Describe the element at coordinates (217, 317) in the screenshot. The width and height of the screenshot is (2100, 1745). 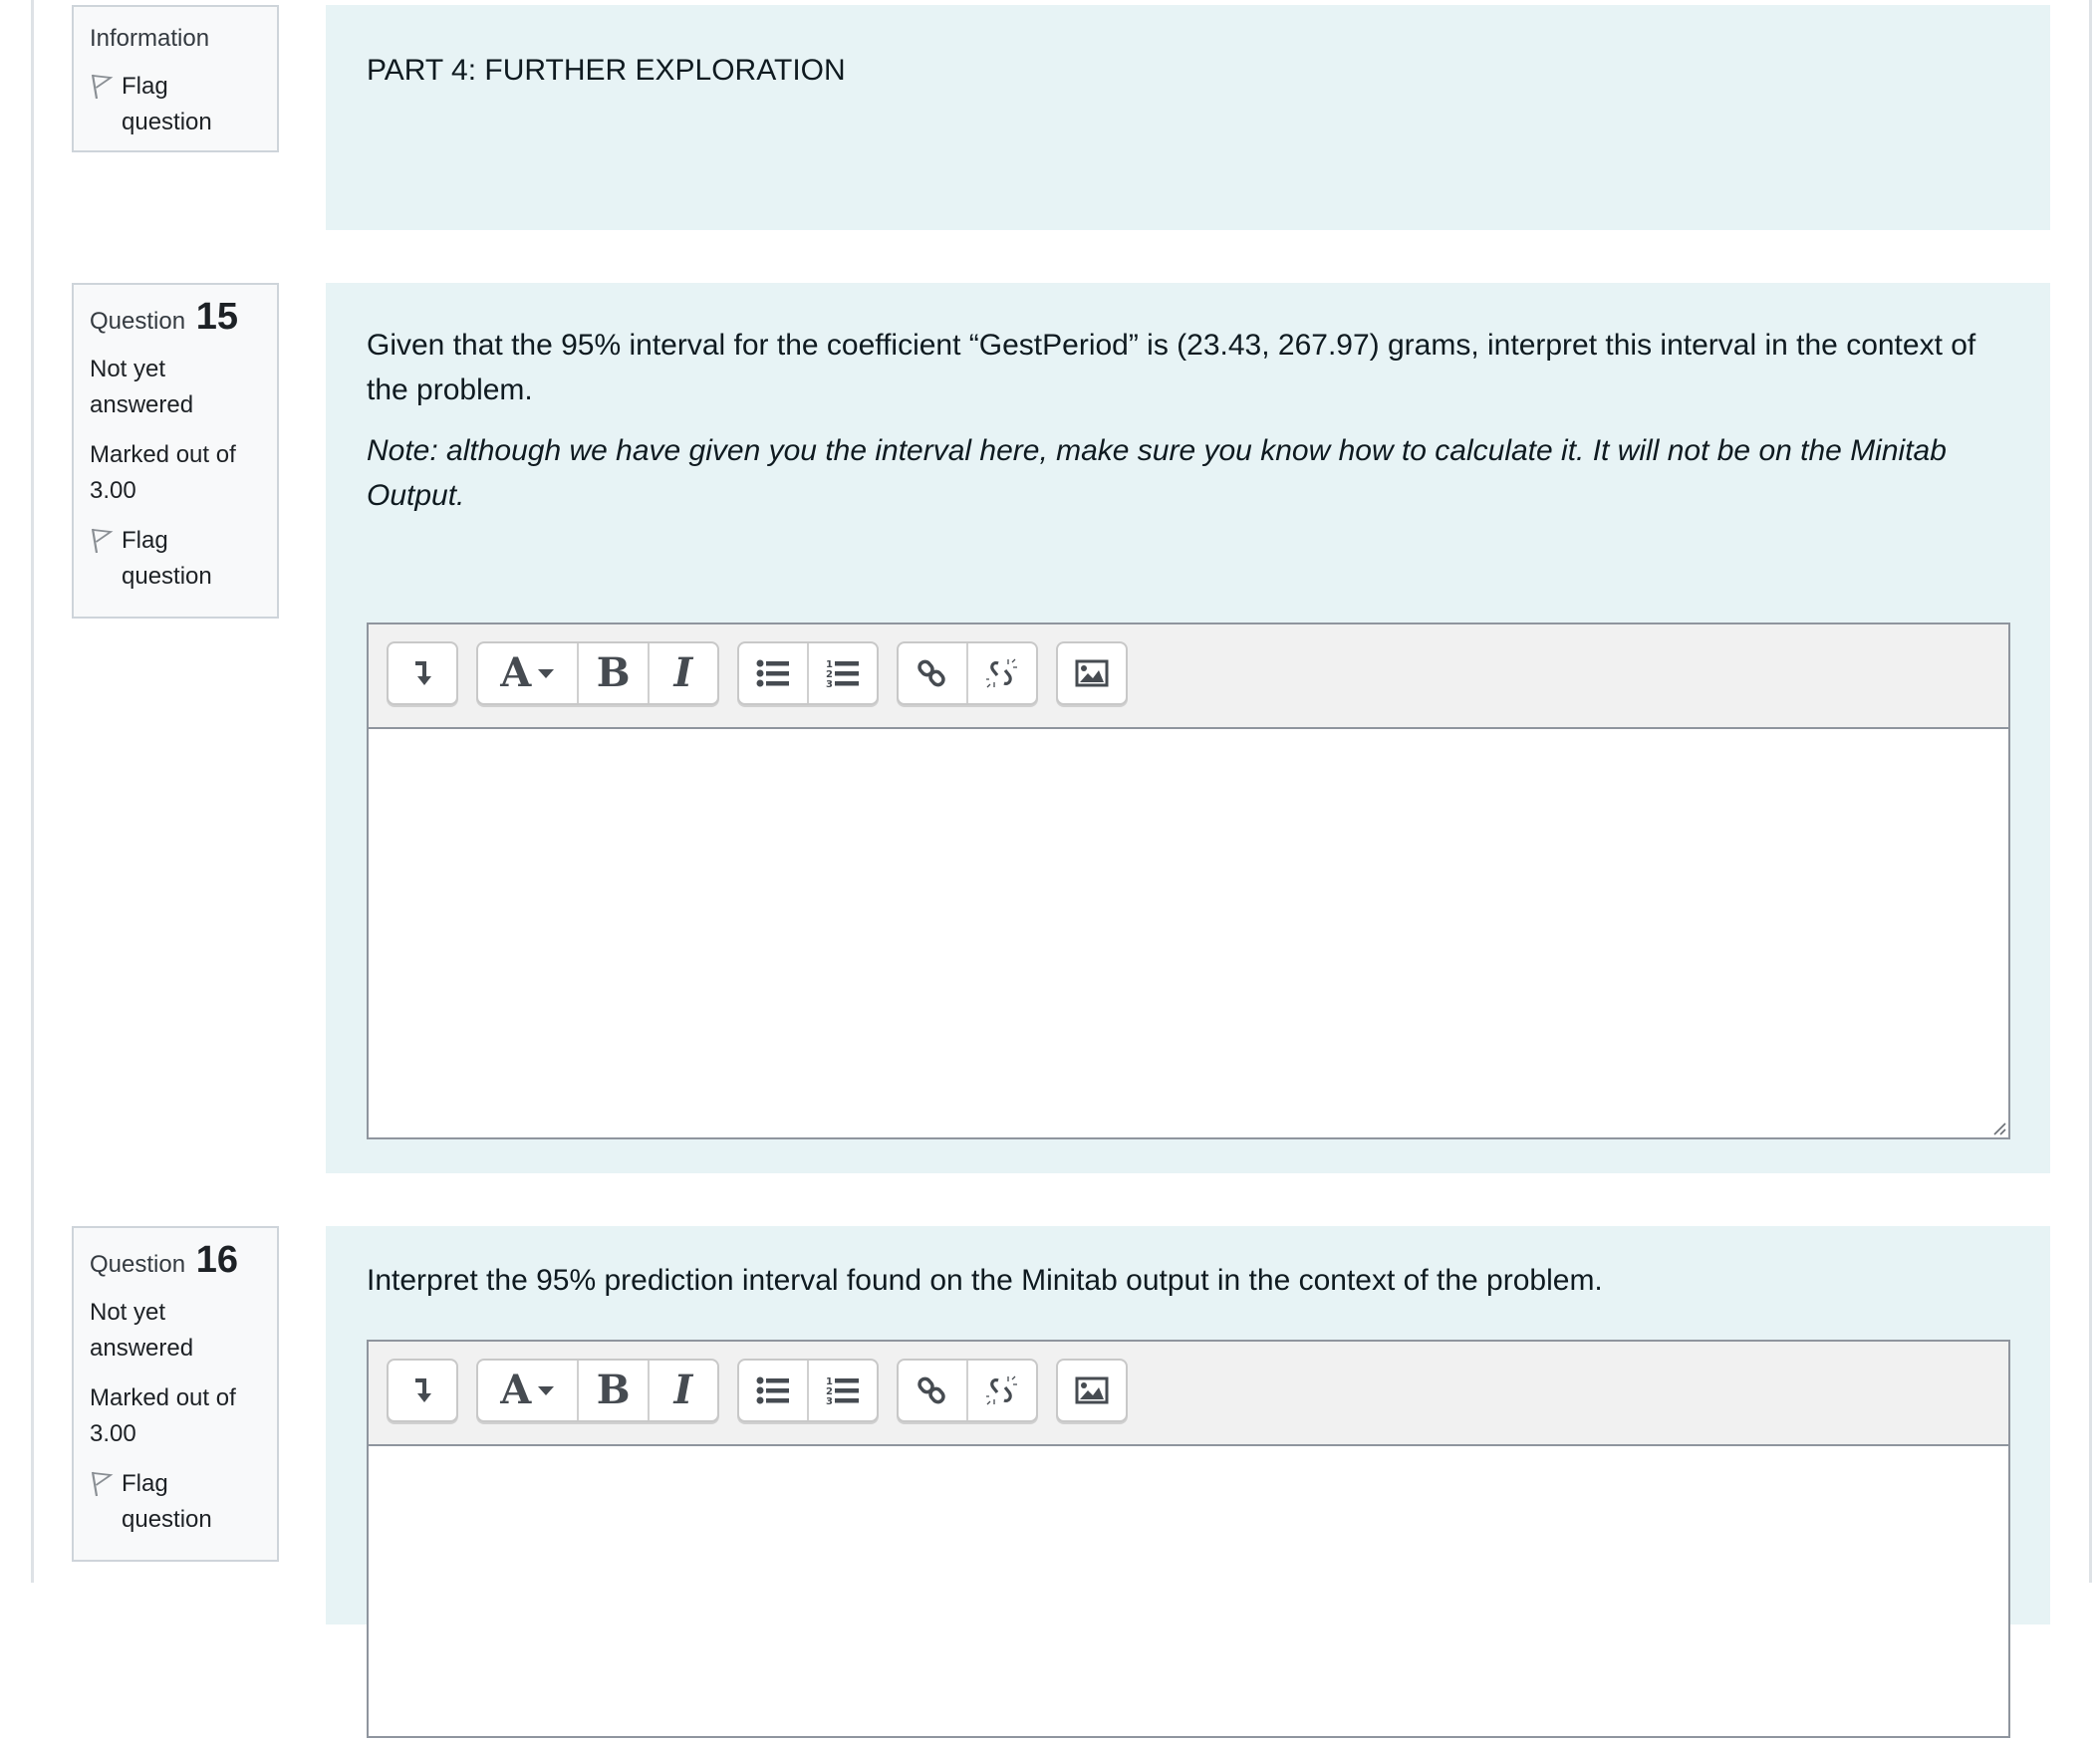
I see `question-number: 15` at that location.